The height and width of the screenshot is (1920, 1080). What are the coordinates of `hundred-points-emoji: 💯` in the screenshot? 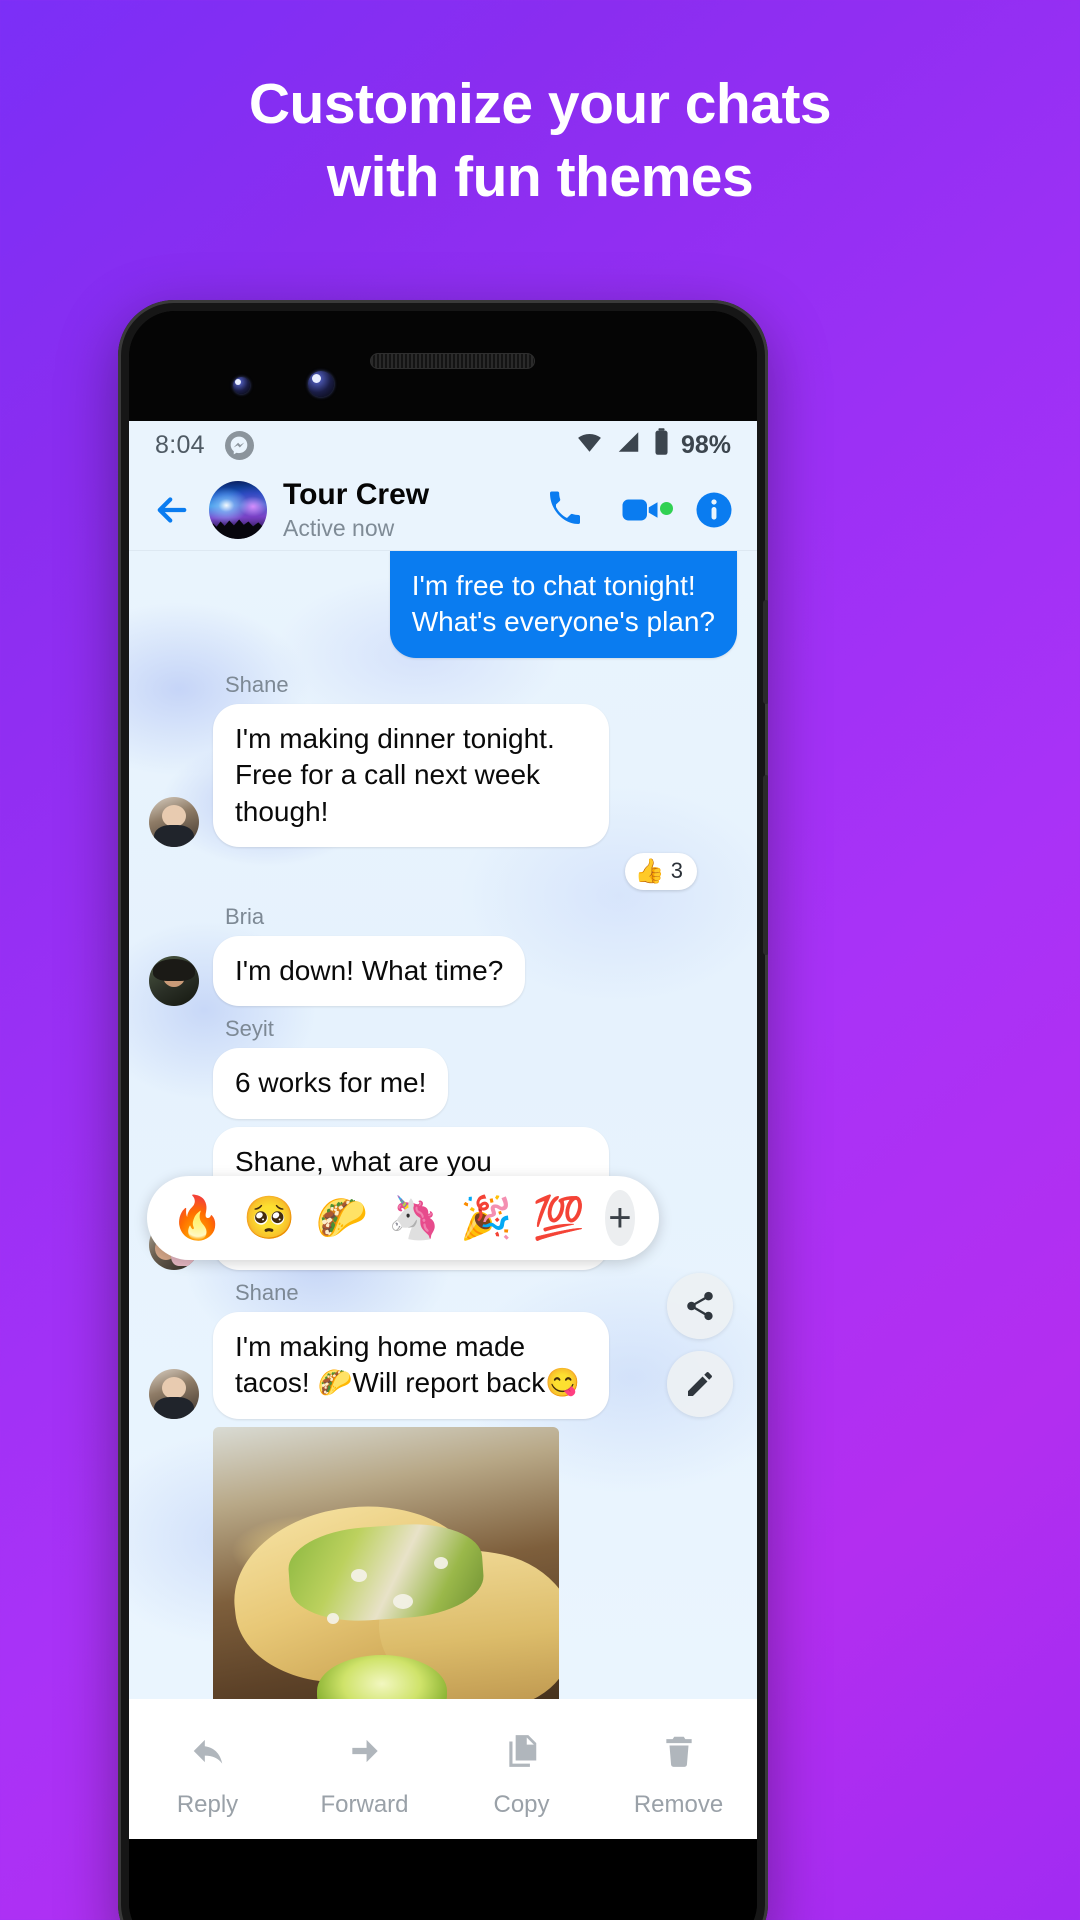 It's located at (558, 1218).